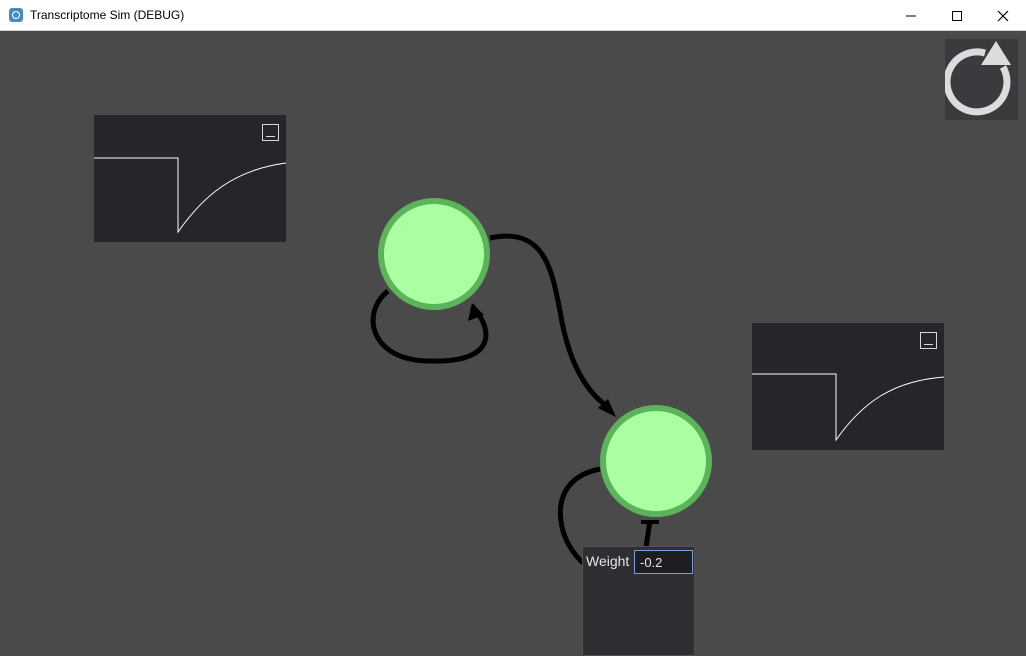 Image resolution: width=1026 pixels, height=656 pixels. I want to click on edge-gene1-gene2, so click(549, 321).